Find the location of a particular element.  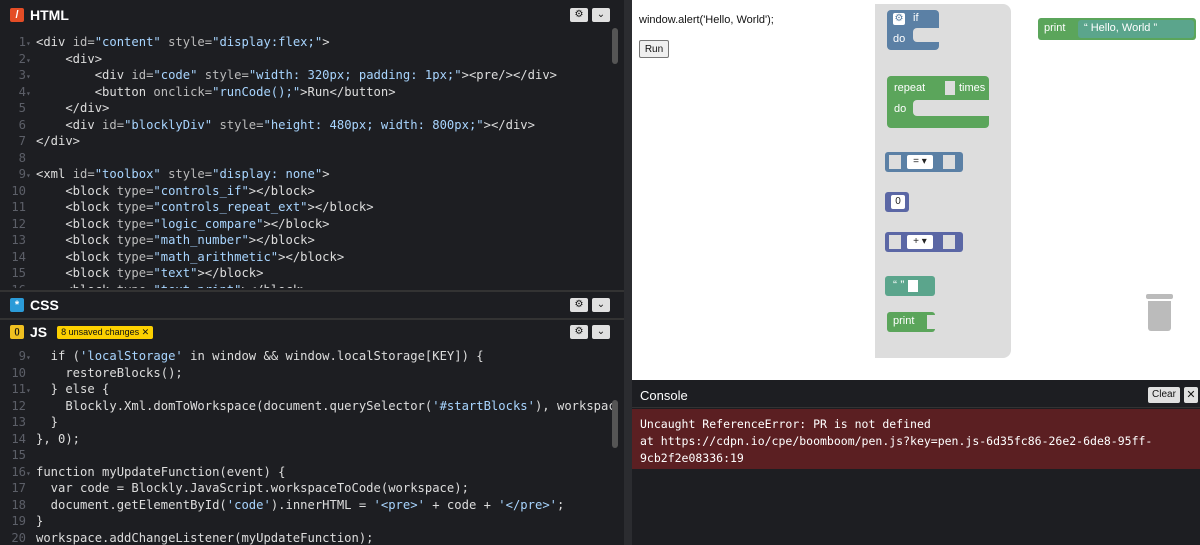

html-code-line: 2▾ <div> is located at coordinates (51, 59).